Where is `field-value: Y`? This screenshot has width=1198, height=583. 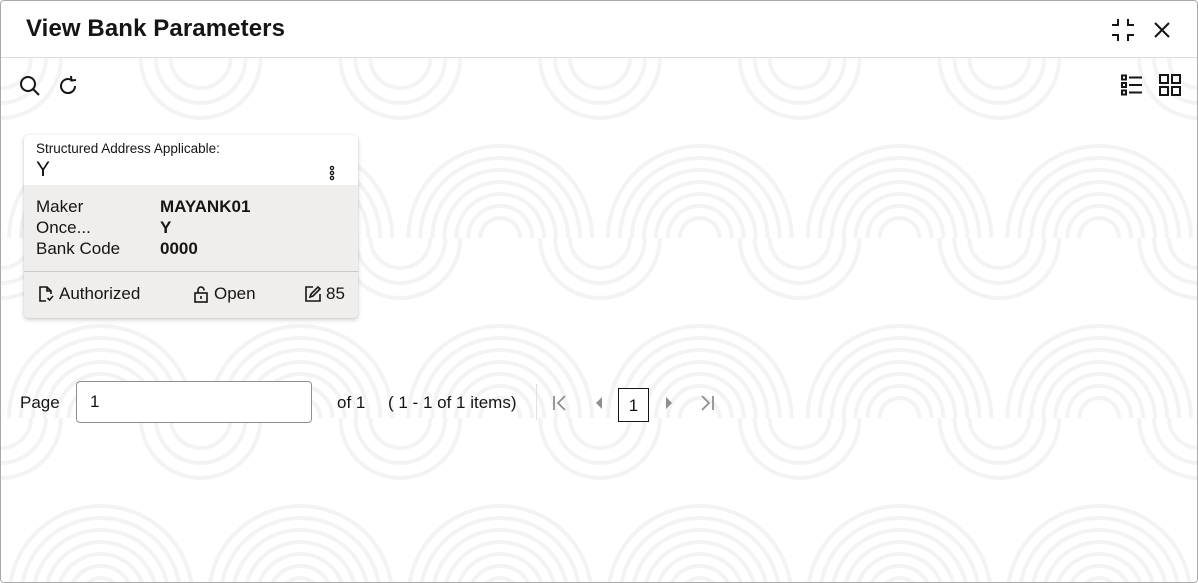
field-value: Y is located at coordinates (166, 227).